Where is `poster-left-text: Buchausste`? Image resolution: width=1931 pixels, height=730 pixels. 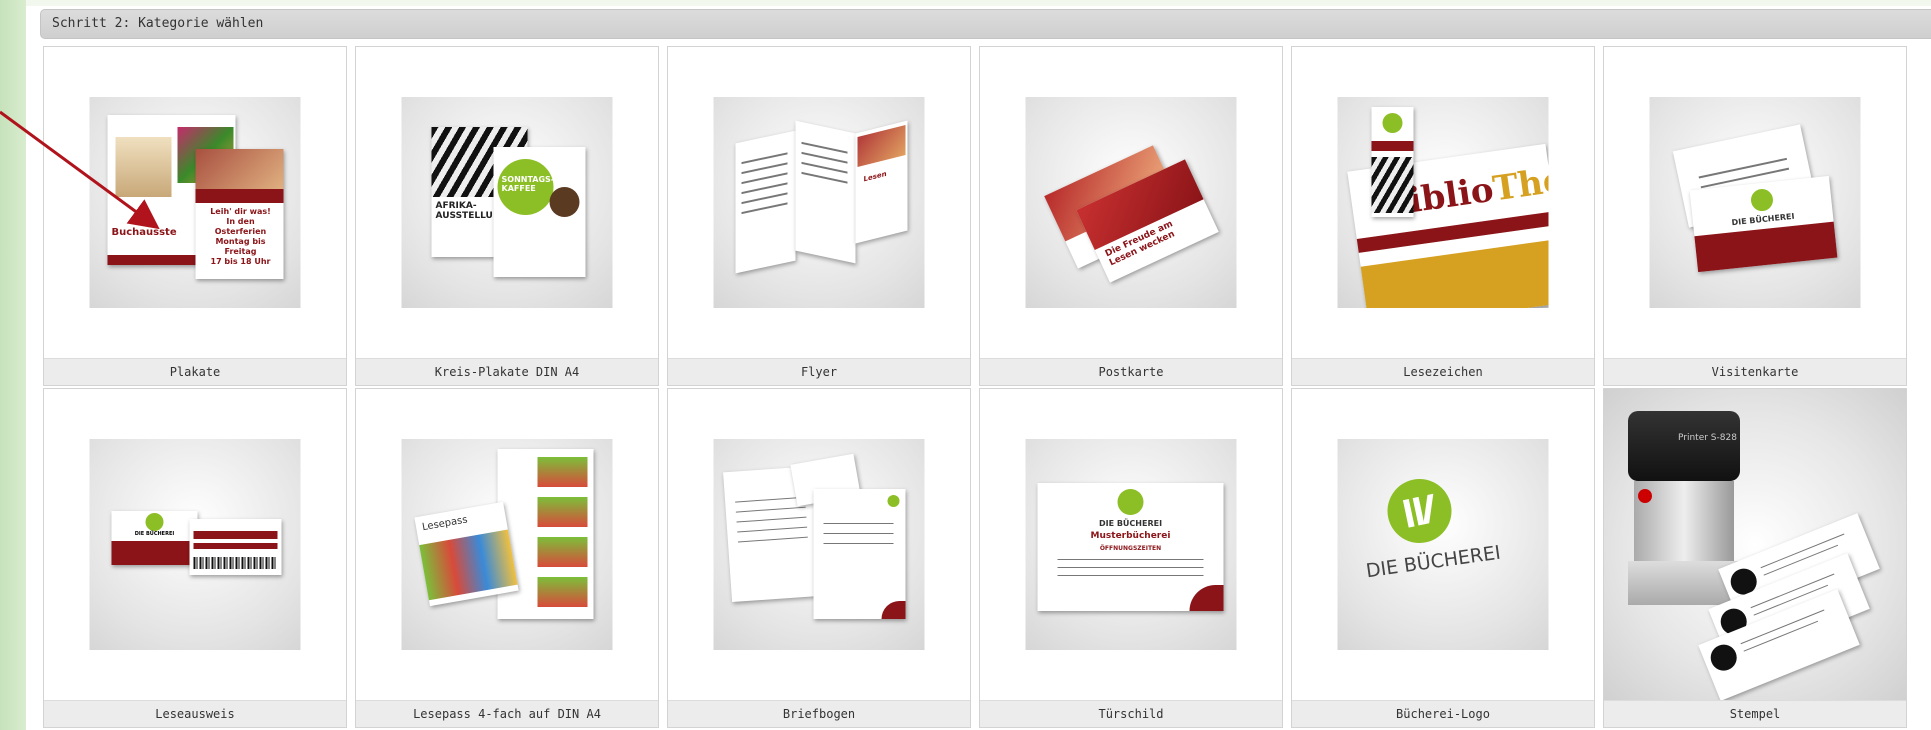 poster-left-text: Buchausste is located at coordinates (144, 232).